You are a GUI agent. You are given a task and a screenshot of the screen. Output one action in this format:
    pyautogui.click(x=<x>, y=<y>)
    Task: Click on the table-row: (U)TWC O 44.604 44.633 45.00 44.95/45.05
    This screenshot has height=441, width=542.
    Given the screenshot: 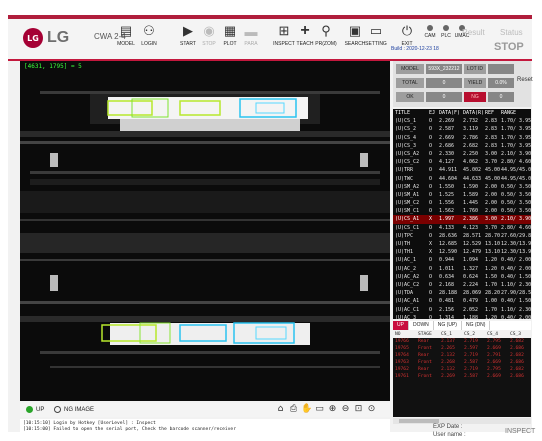 What is the action you would take?
    pyautogui.click(x=462, y=179)
    